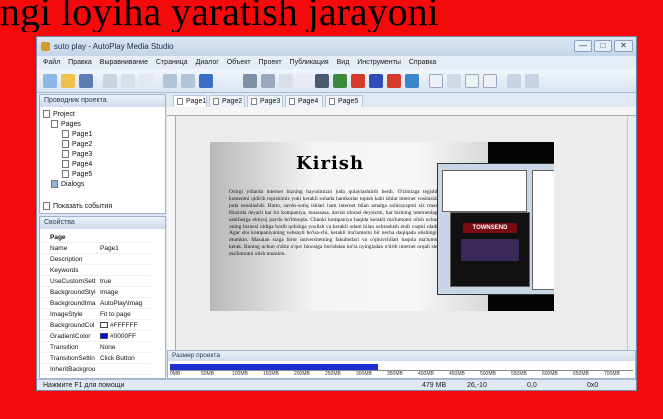 This screenshot has width=663, height=419. Describe the element at coordinates (488, 374) in the screenshot. I see `size-tick: 500MB` at that location.